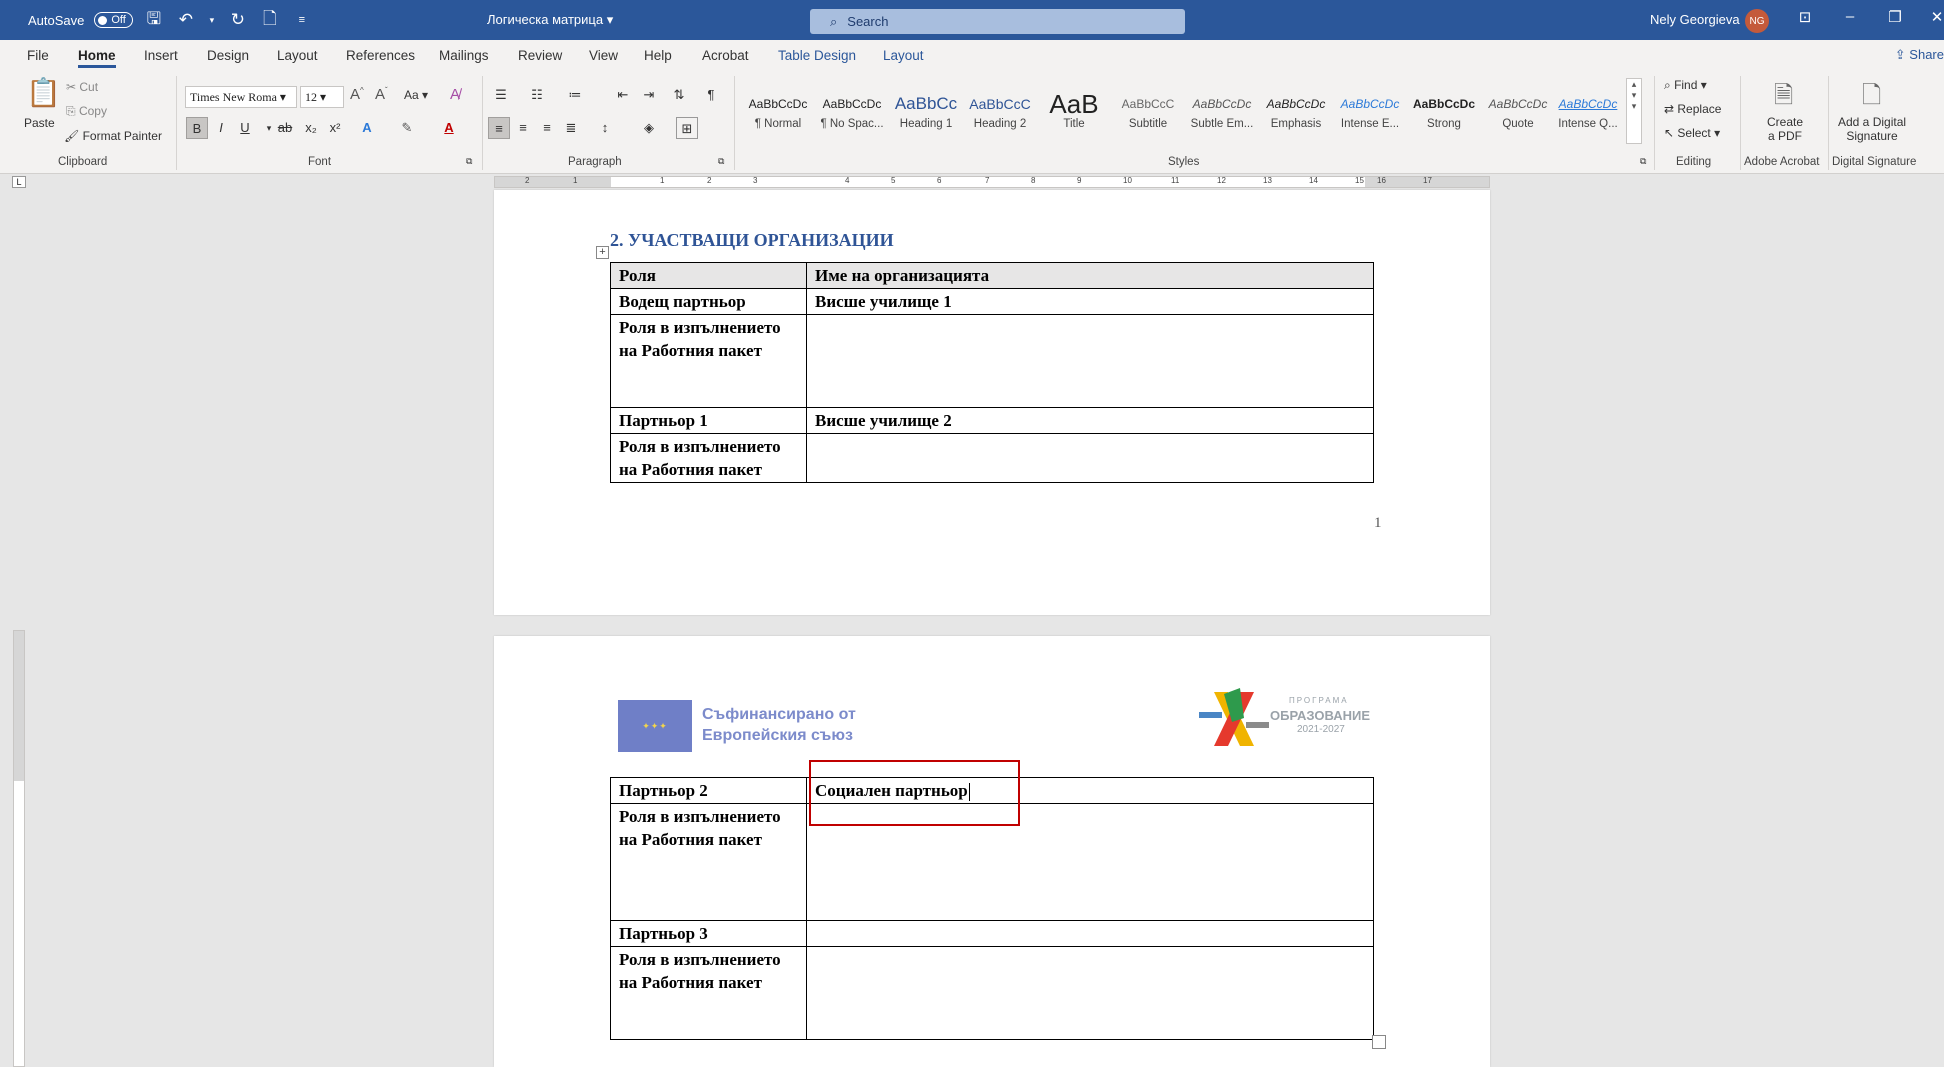 Image resolution: width=1944 pixels, height=1067 pixels. Describe the element at coordinates (1090, 275) in the screenshot. I see `table-header-cell: Име на организацията` at that location.